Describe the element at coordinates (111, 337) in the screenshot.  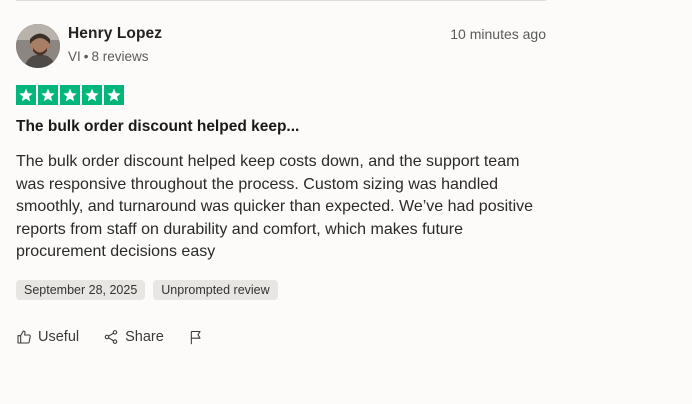
I see `share-icon` at that location.